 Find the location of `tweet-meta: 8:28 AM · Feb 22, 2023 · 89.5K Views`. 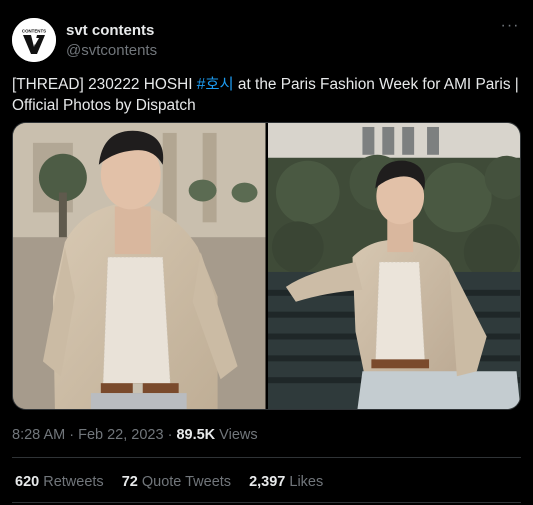

tweet-meta: 8:28 AM · Feb 22, 2023 · 89.5K Views is located at coordinates (135, 435).